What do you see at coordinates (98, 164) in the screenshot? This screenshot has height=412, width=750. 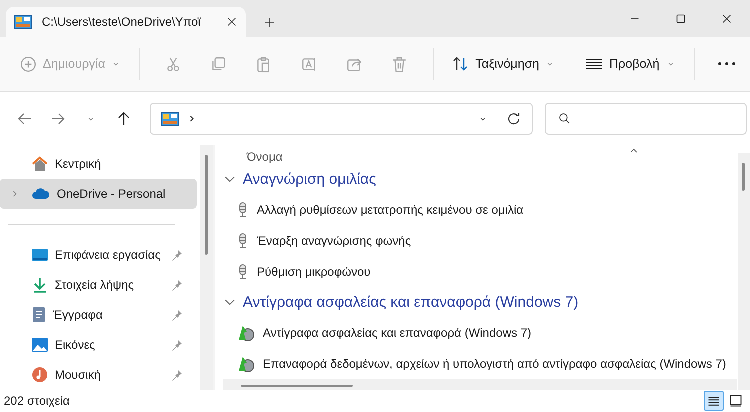 I see `sidebar-item: Κεντρική` at bounding box center [98, 164].